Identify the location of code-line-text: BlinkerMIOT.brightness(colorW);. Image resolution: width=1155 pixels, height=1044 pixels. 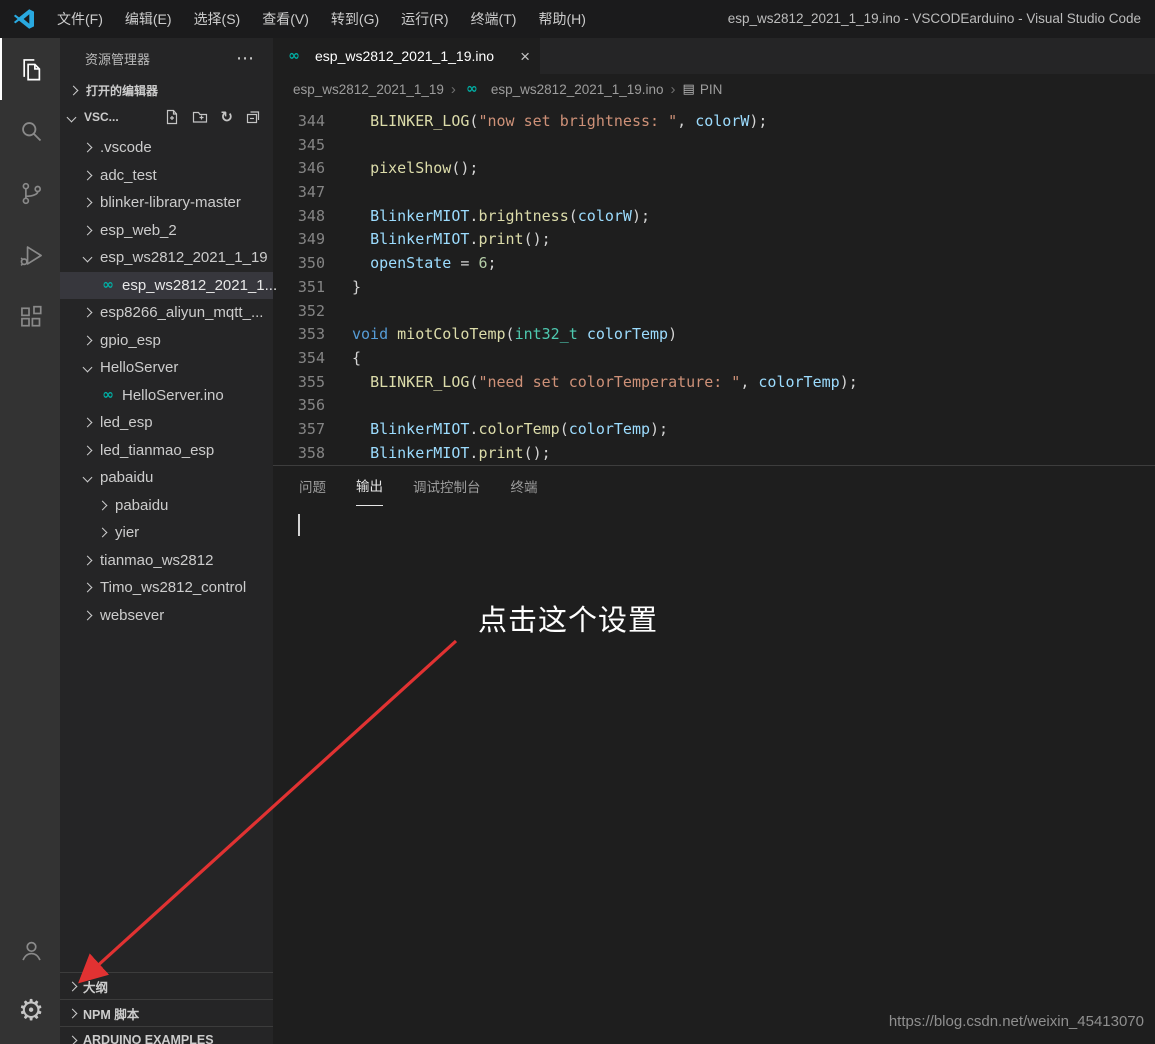
(510, 215).